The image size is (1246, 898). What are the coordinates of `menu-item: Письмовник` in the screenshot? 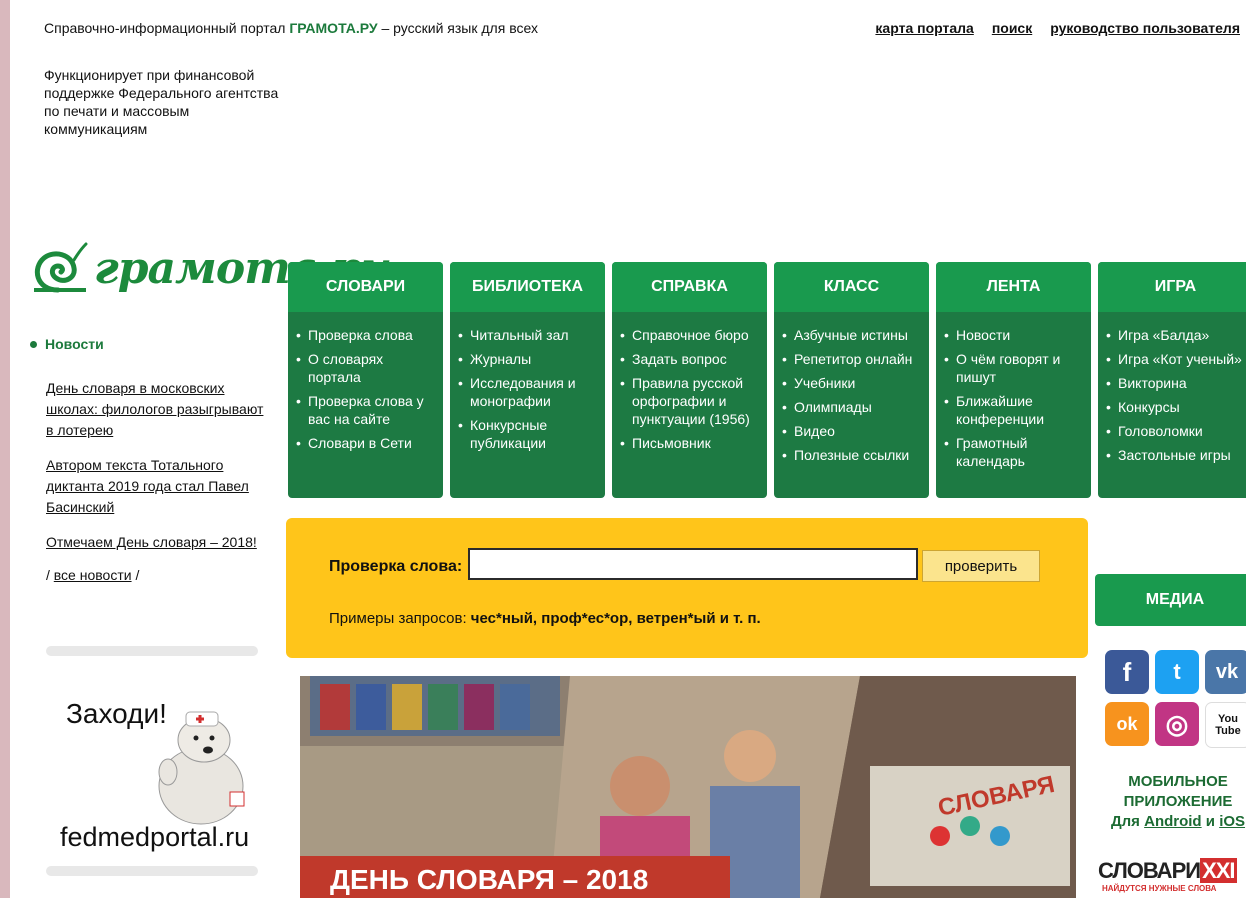 It's located at (690, 443).